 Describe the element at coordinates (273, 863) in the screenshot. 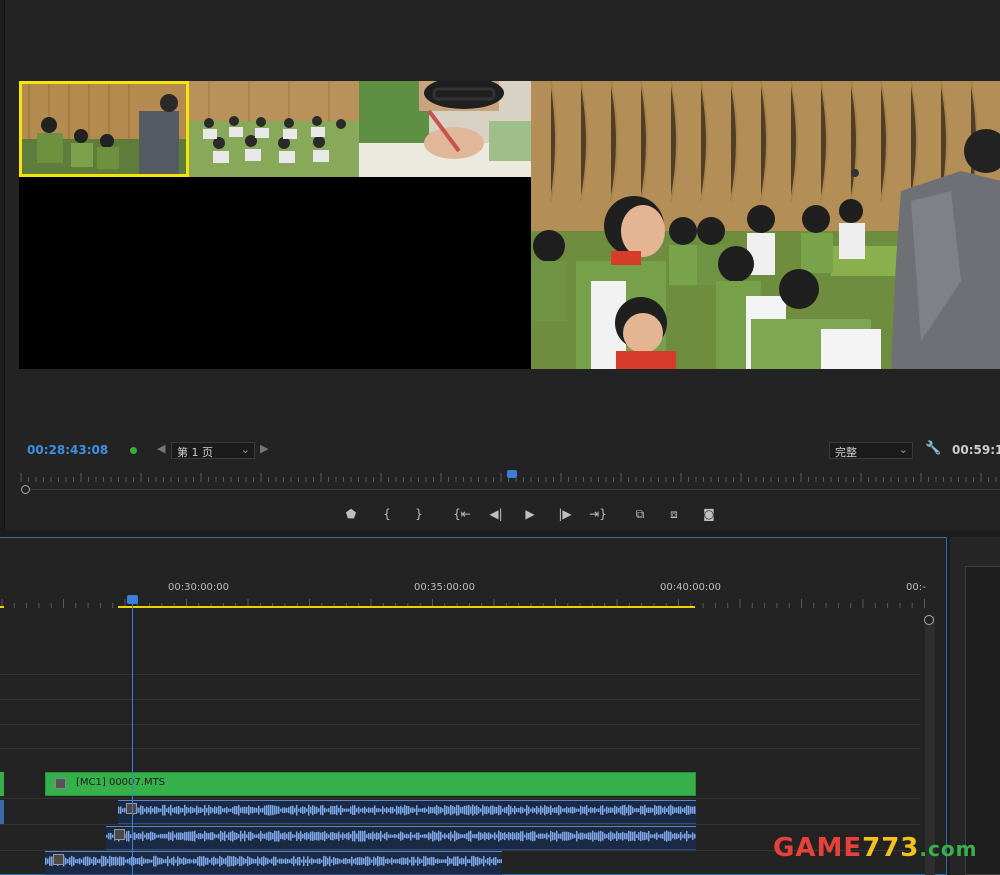

I see `audio-clip-a3` at that location.